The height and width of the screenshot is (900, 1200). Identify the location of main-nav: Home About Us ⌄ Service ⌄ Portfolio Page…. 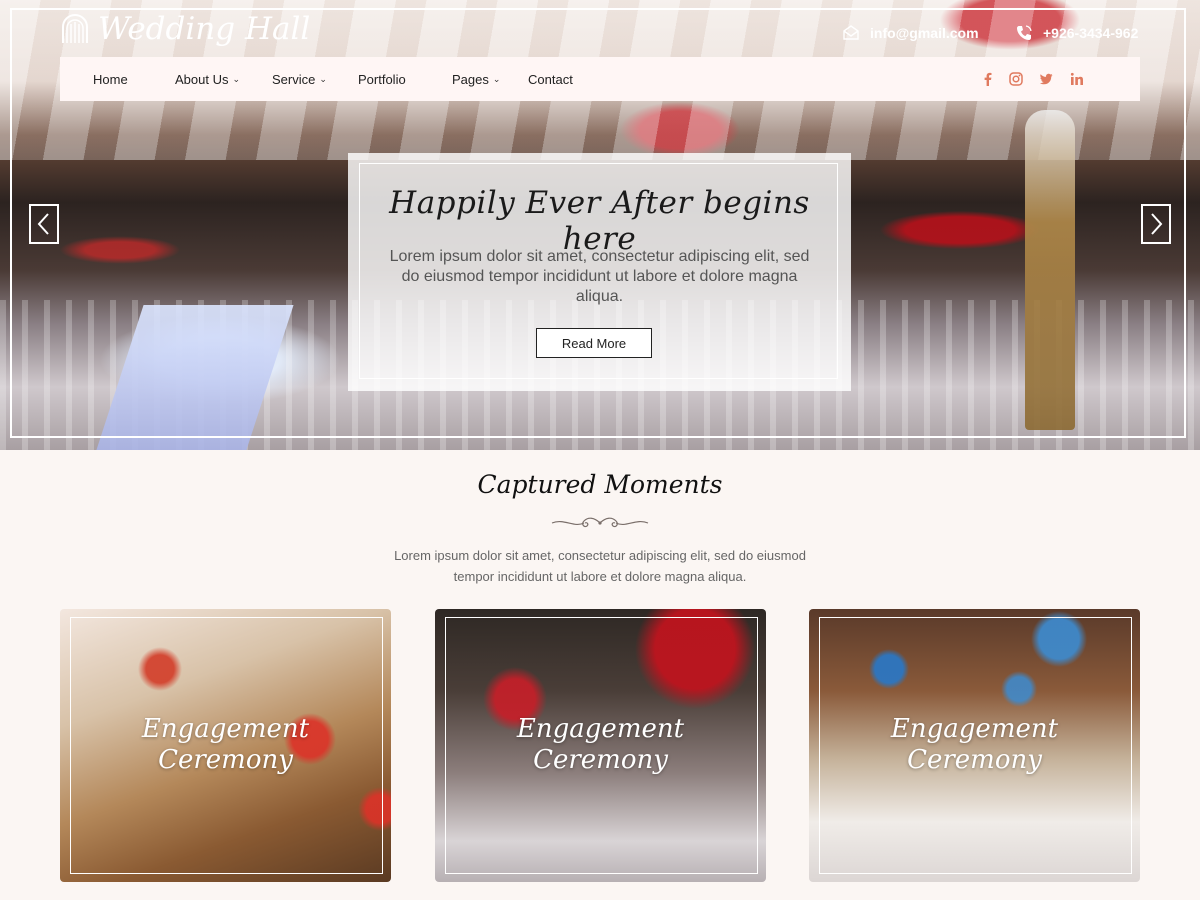
(600, 79).